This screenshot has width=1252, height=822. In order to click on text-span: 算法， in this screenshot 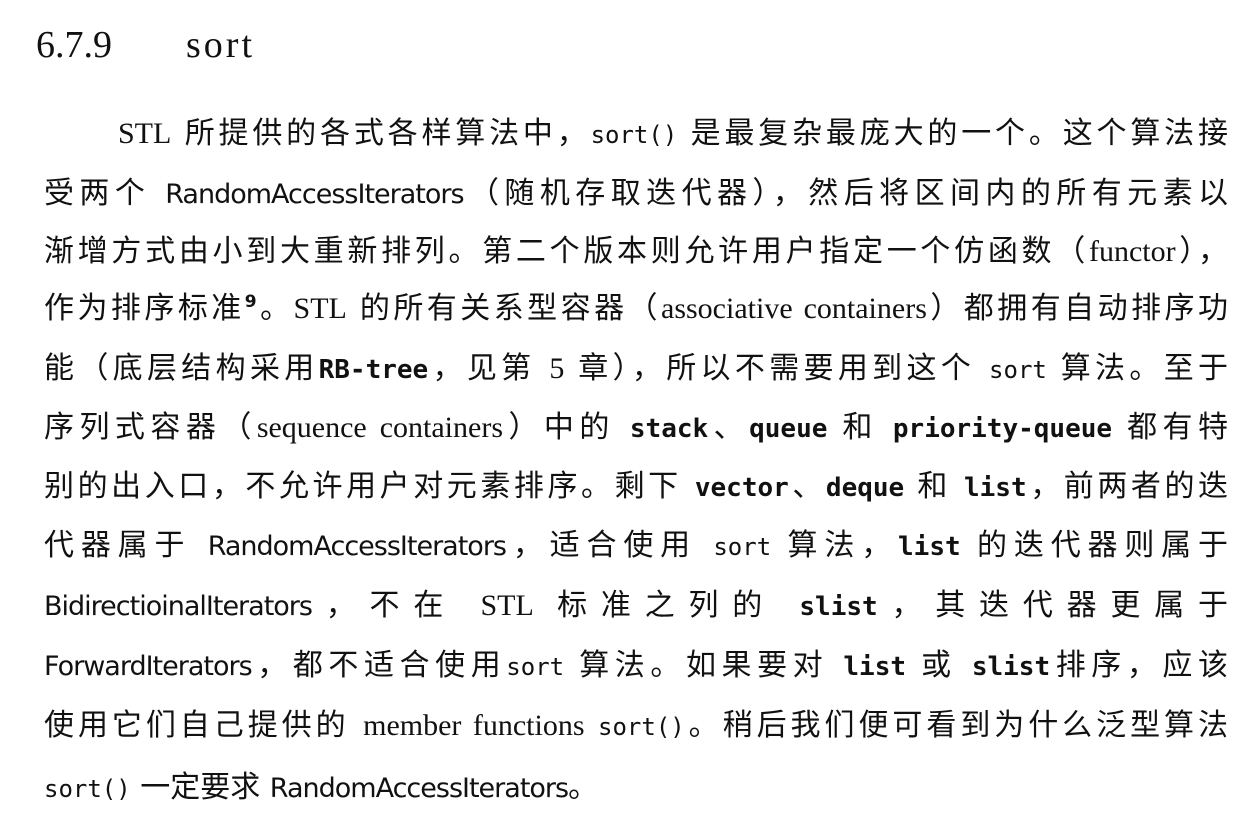, I will do `click(843, 545)`.